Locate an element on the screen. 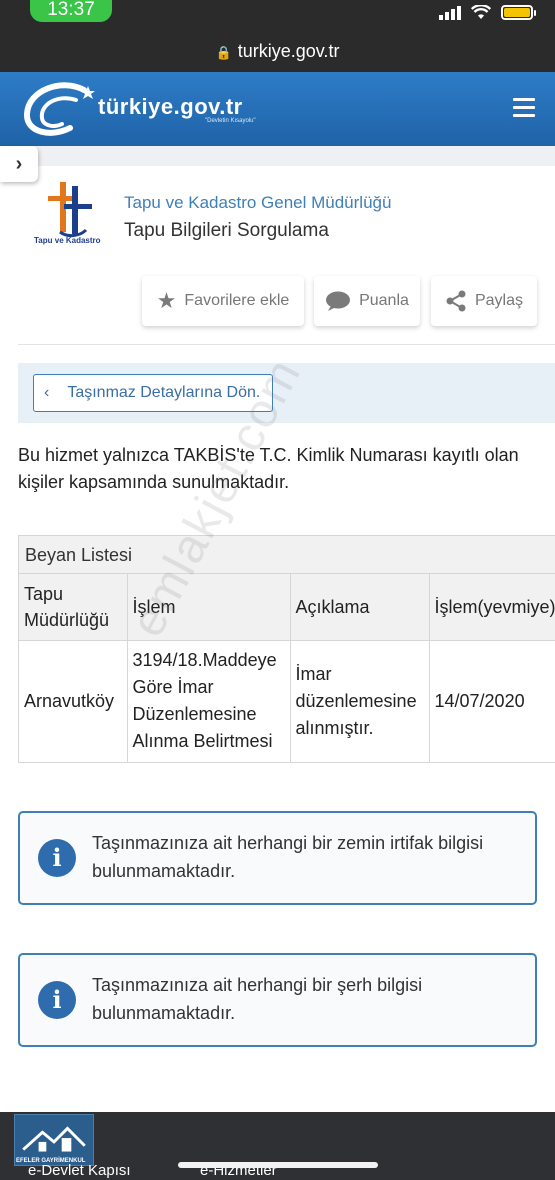 The width and height of the screenshot is (555, 1180). status-icons is located at coordinates (487, 12).